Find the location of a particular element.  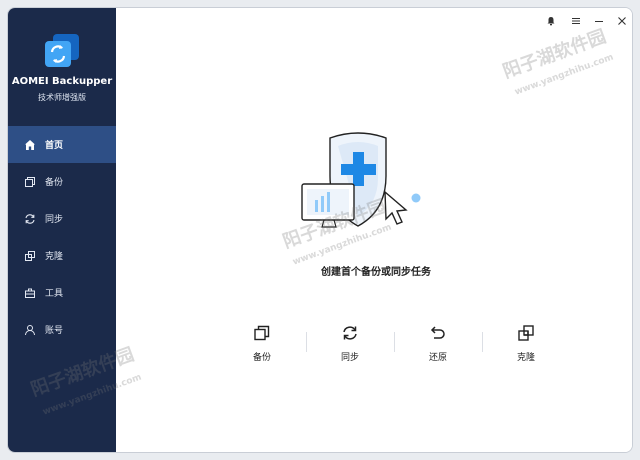

sidebar-item-label: 账号 is located at coordinates (54, 331).